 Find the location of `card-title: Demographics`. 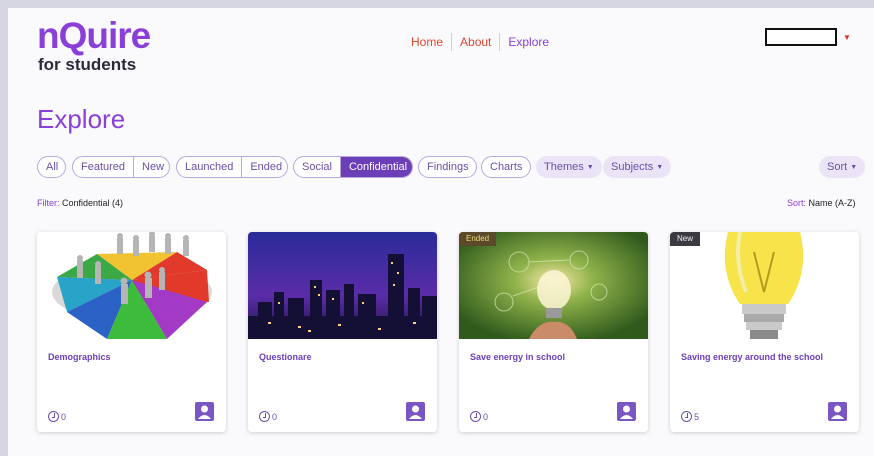

card-title: Demographics is located at coordinates (79, 357).